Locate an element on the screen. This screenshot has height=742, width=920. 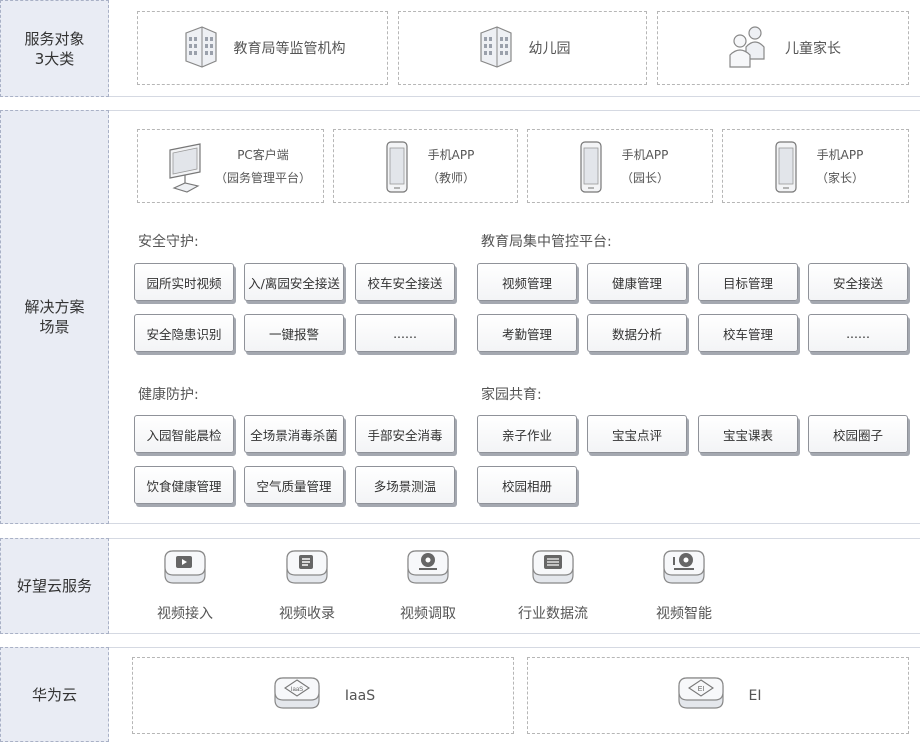
row-label-huawei-text: 华为云 is located at coordinates (54, 694).